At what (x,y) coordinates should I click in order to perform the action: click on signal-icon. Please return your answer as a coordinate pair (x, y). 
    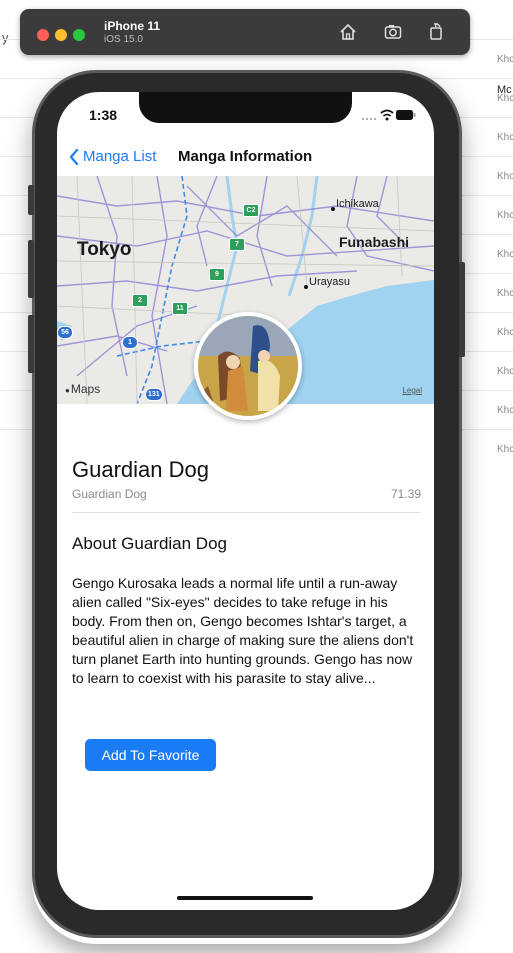
    Looking at the image, I should click on (369, 119).